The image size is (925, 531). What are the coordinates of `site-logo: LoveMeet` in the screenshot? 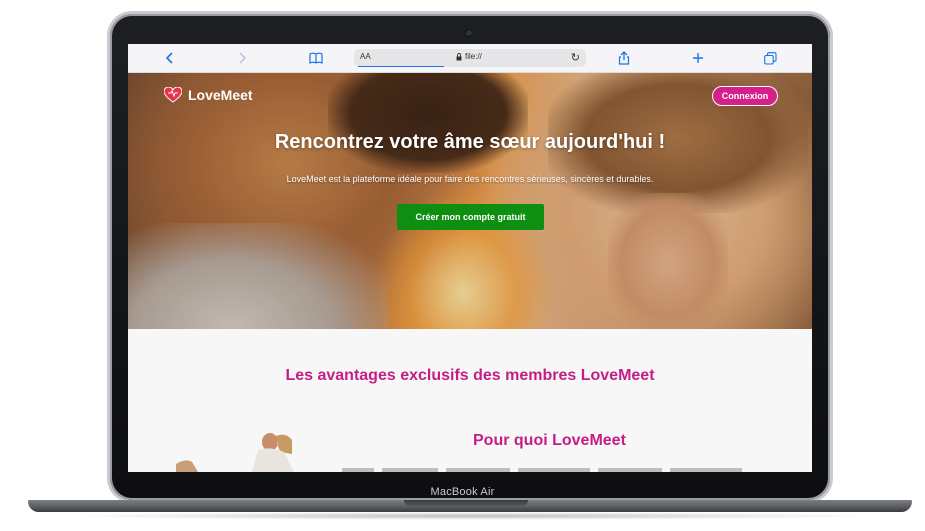 It's located at (208, 95).